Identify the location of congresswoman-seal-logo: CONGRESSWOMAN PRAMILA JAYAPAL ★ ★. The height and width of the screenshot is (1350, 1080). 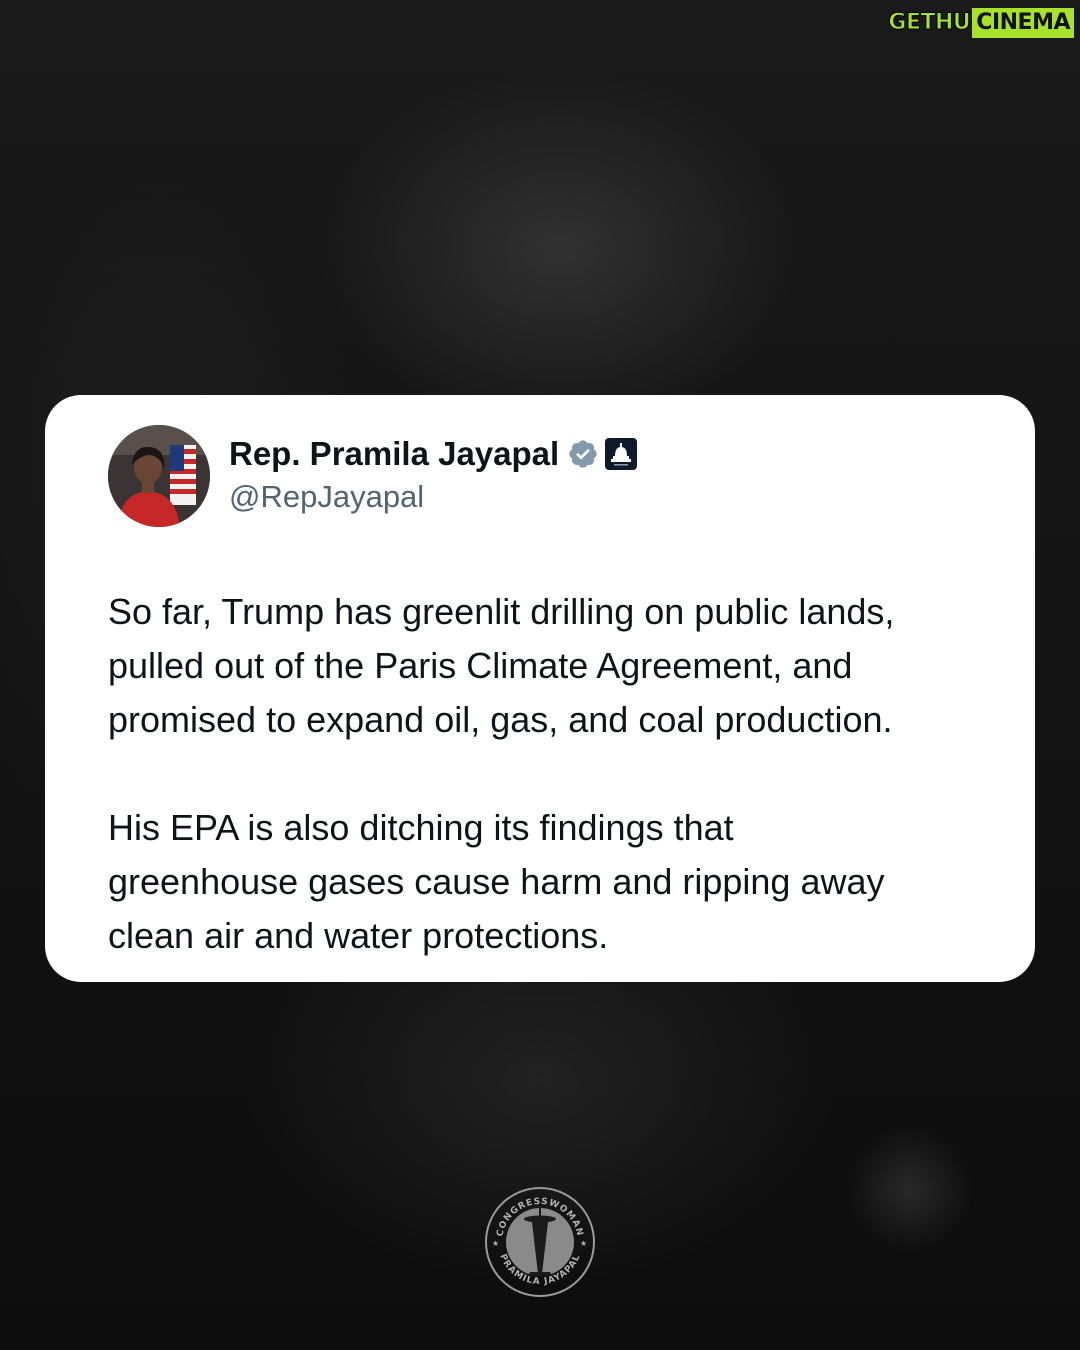
(540, 1242).